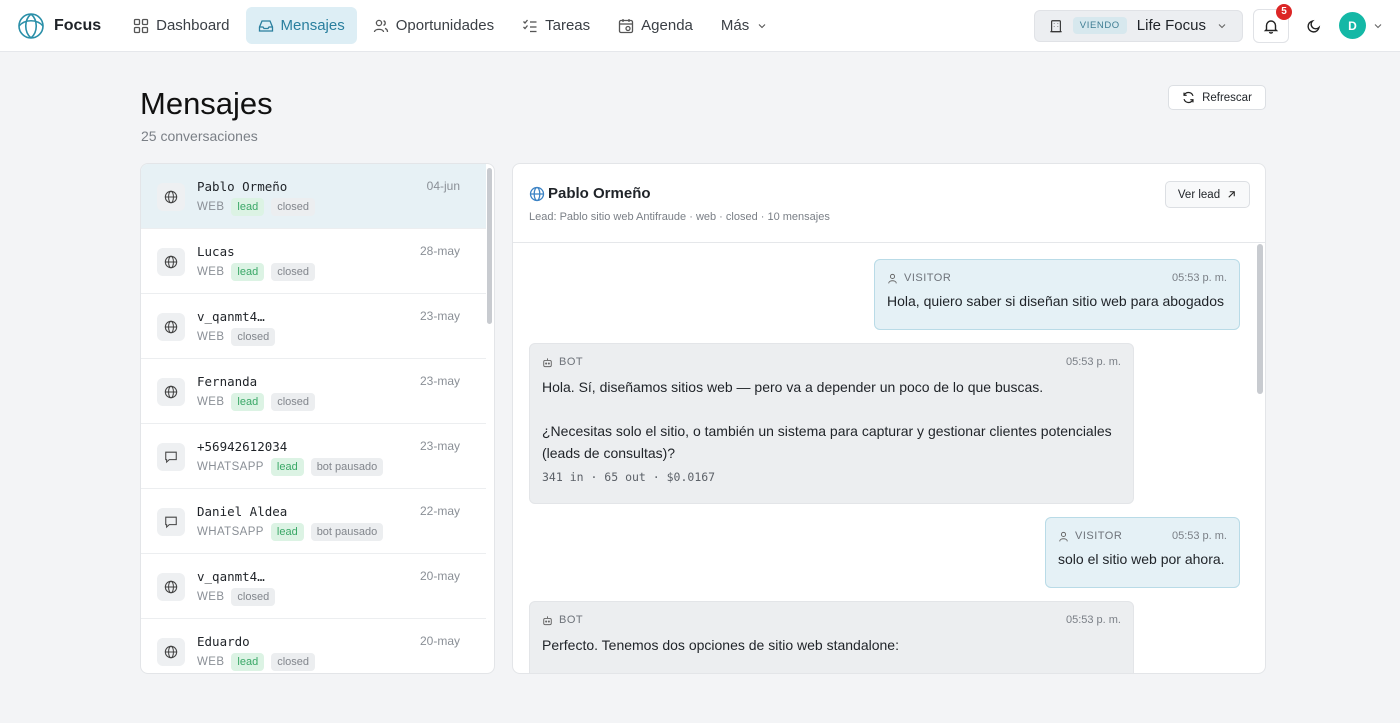  Describe the element at coordinates (439, 251) in the screenshot. I see `conversation-date: 28-may` at that location.